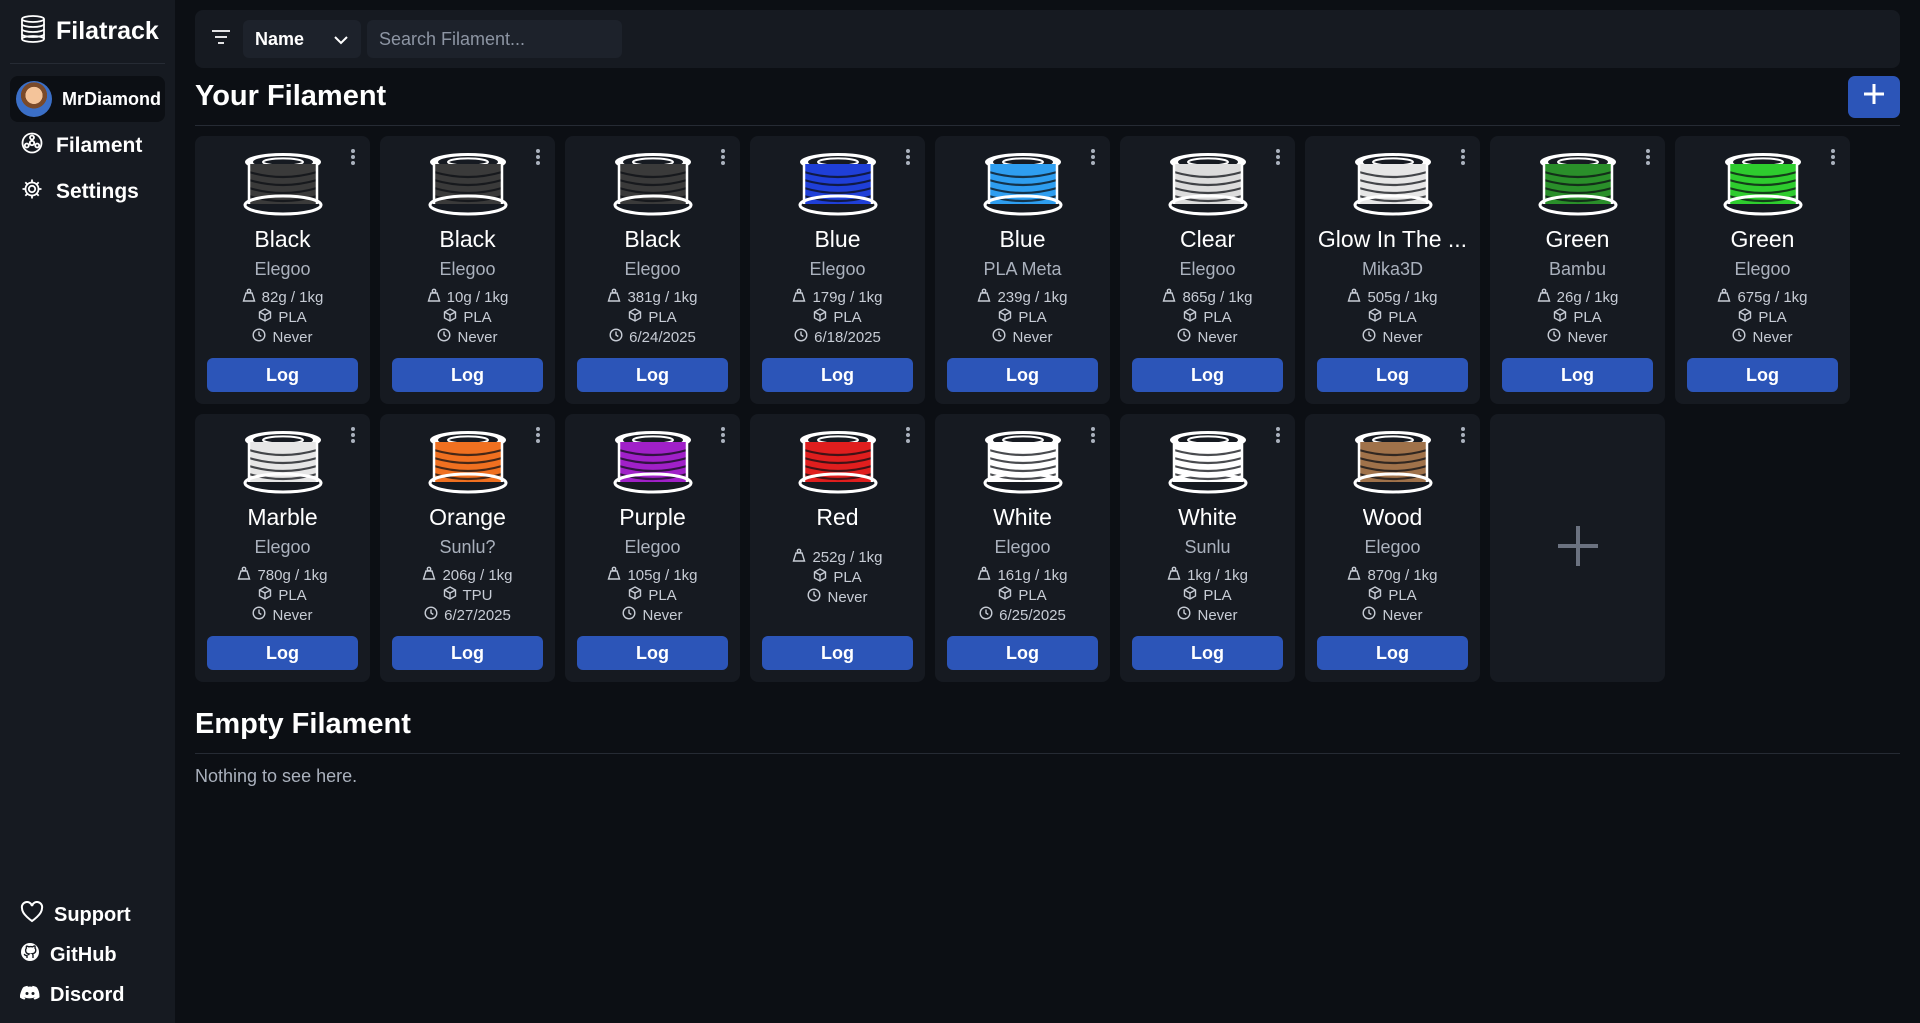  What do you see at coordinates (32, 914) in the screenshot?
I see `heart-icon` at bounding box center [32, 914].